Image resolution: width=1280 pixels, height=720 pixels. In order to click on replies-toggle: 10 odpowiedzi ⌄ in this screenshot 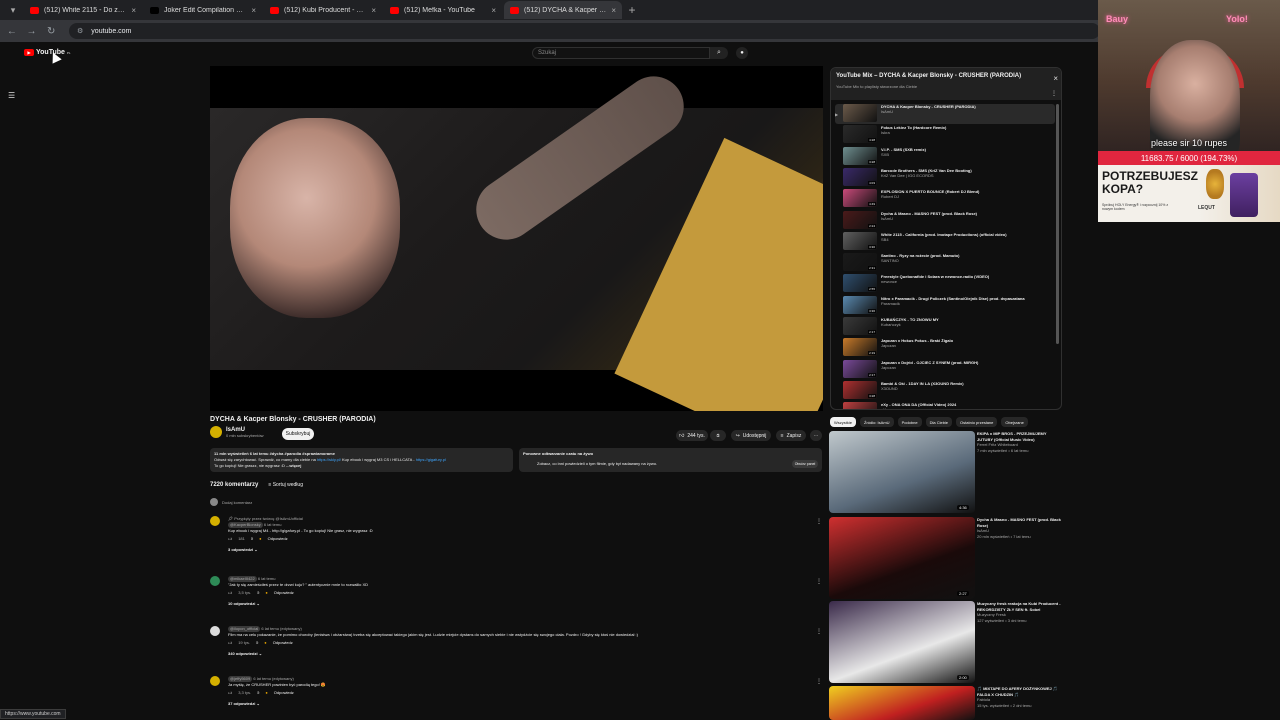, I will do `click(523, 604)`.